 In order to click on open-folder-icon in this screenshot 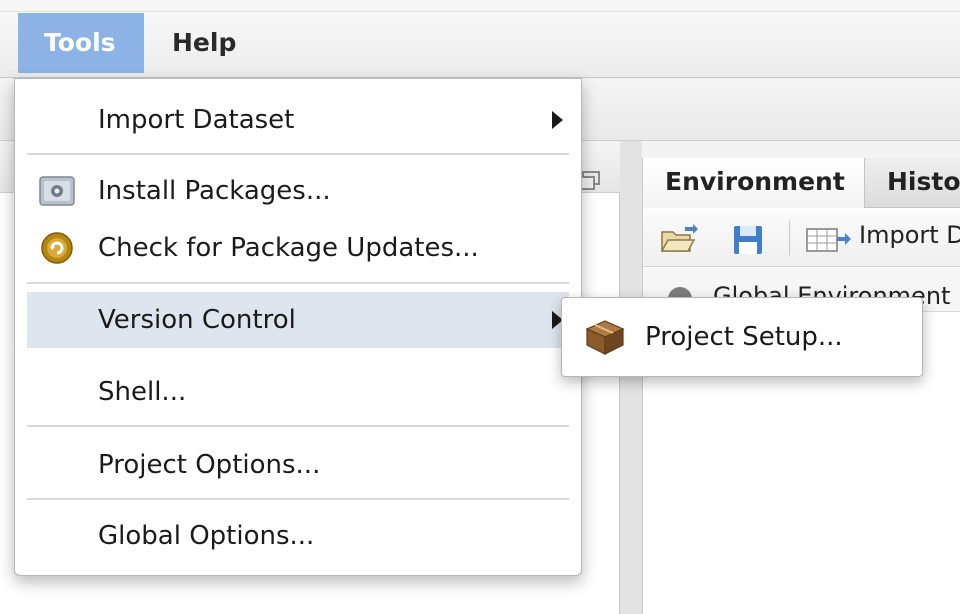, I will do `click(679, 239)`.